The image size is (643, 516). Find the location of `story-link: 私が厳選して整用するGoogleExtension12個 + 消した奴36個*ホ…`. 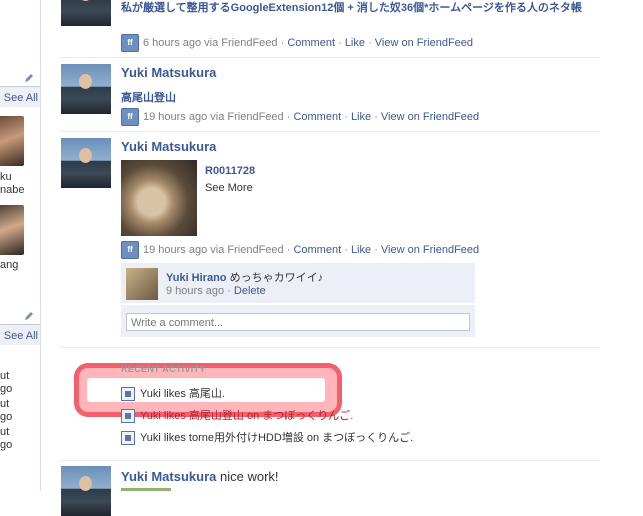

story-link: 私が厳選して整用するGoogleExtension12個 + 消した奴36個*ホ… is located at coordinates (361, 8).